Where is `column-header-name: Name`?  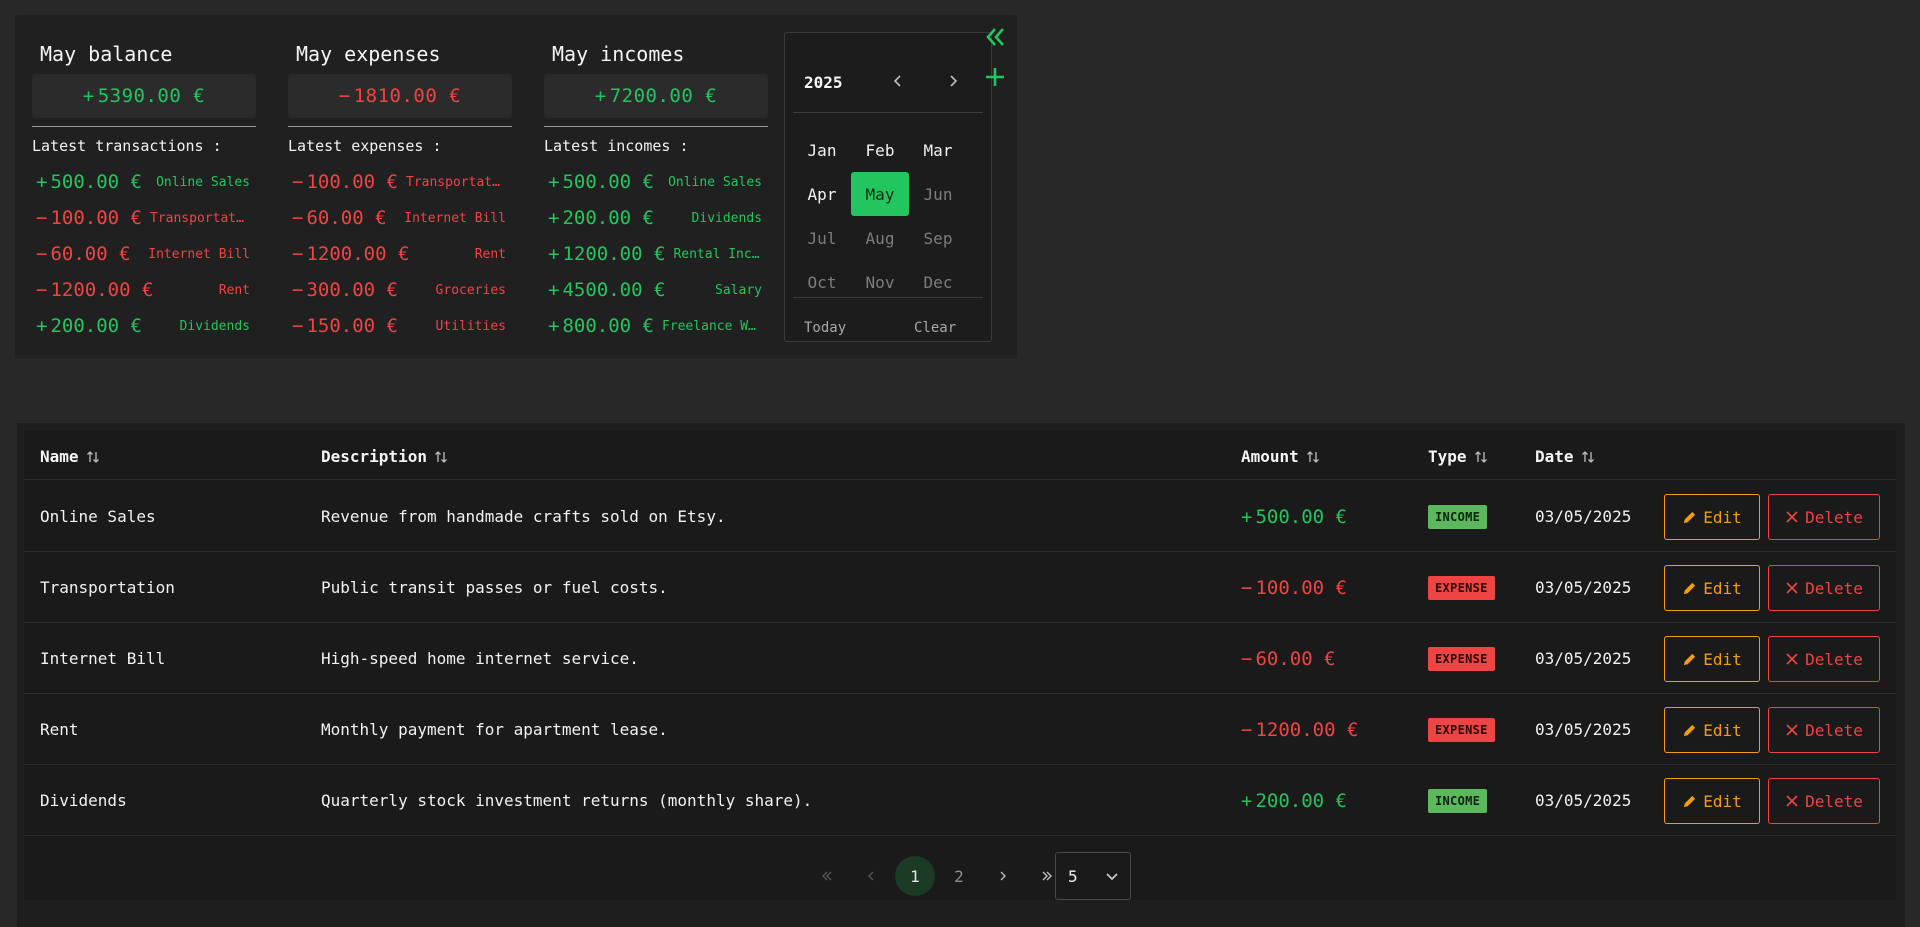
column-header-name: Name is located at coordinates (70, 456).